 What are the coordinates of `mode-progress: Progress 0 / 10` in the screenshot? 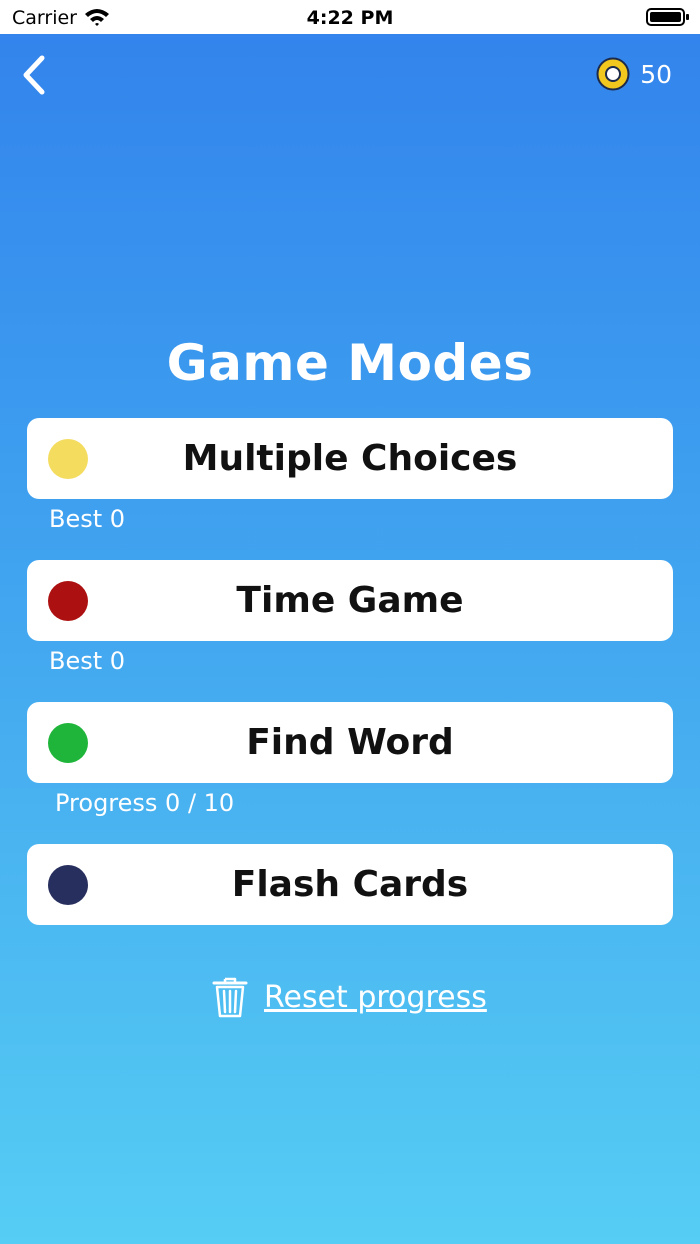 It's located at (145, 803).